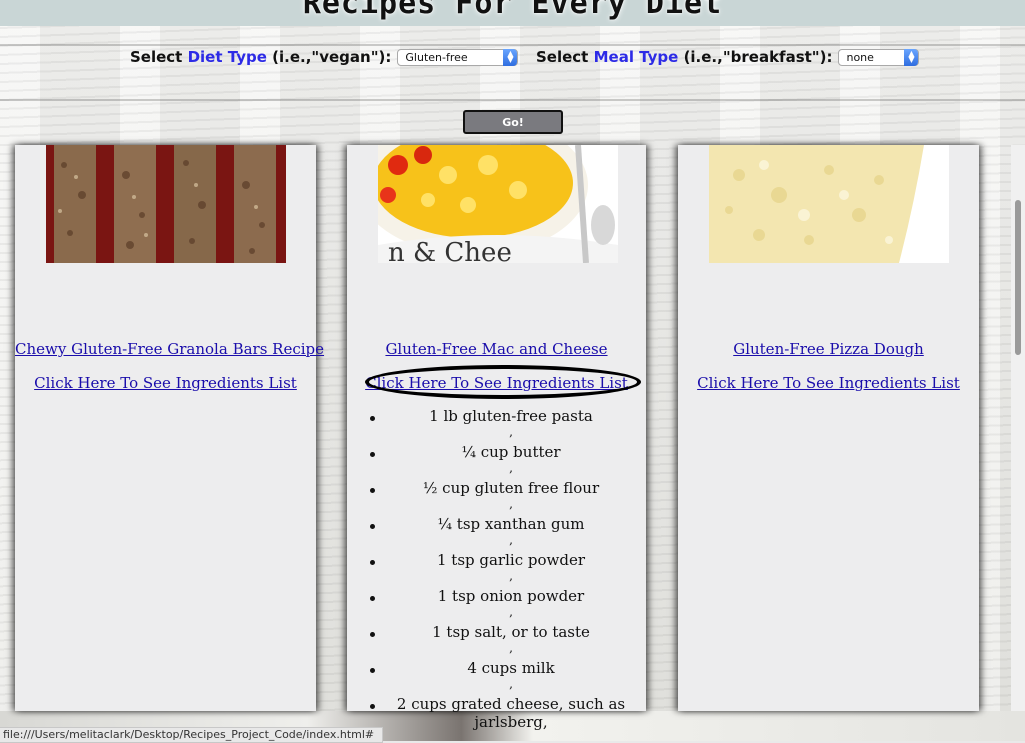  Describe the element at coordinates (496, 349) in the screenshot. I see `recipe-title-link: Gluten-Free Mac and Cheese` at that location.